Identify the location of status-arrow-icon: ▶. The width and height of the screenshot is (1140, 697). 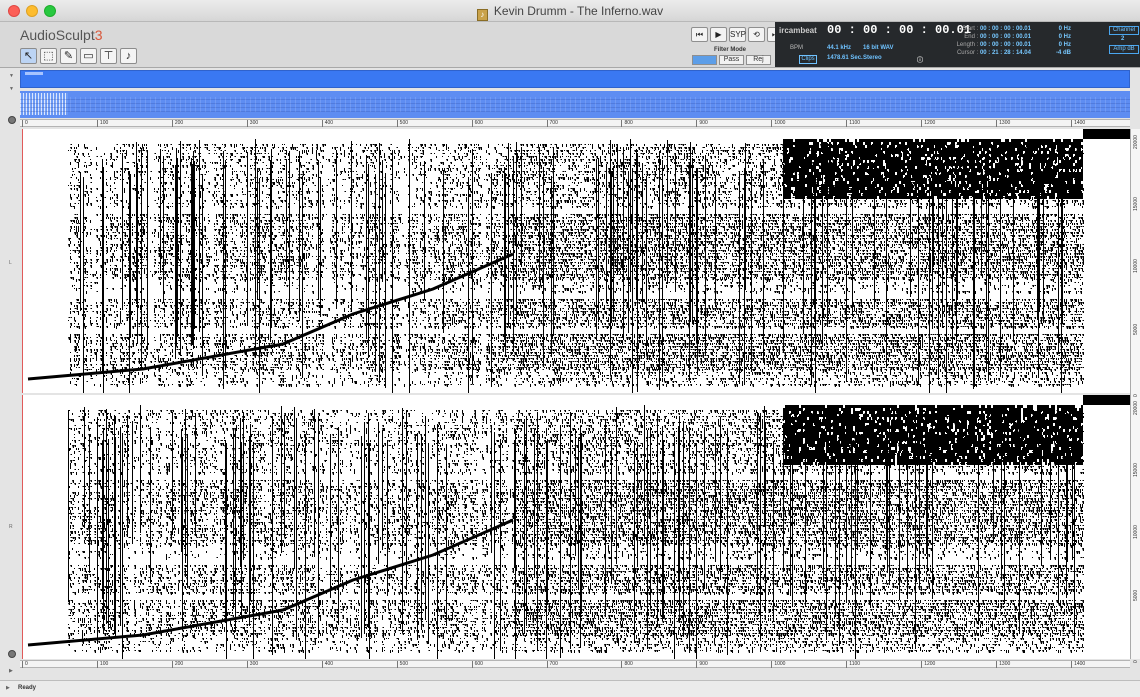
(8, 688).